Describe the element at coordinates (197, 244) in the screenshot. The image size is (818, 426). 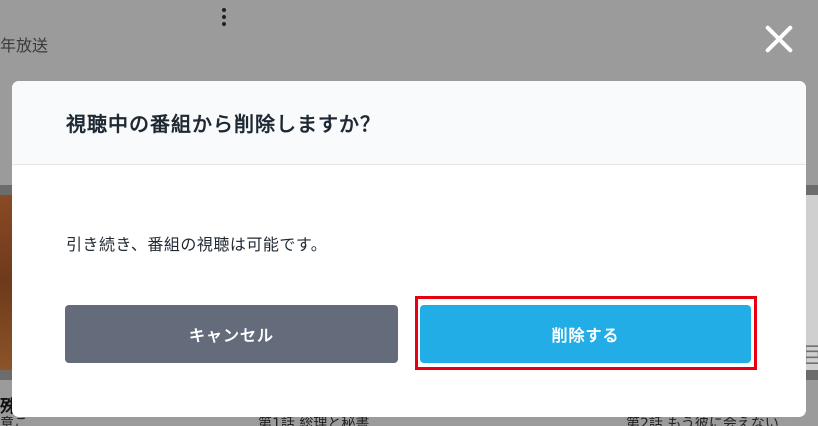
I see `dialog-message: 引き続き、番組の視聴は可能です。` at that location.